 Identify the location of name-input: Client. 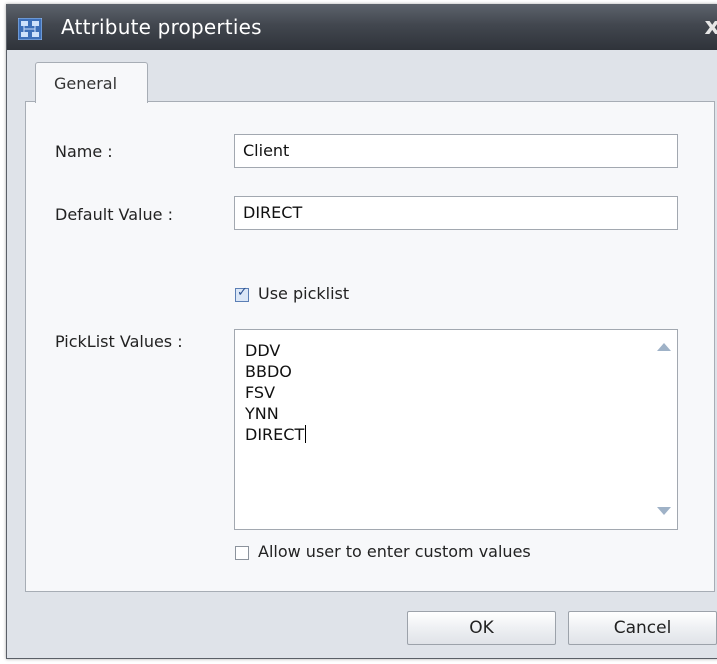
(456, 151).